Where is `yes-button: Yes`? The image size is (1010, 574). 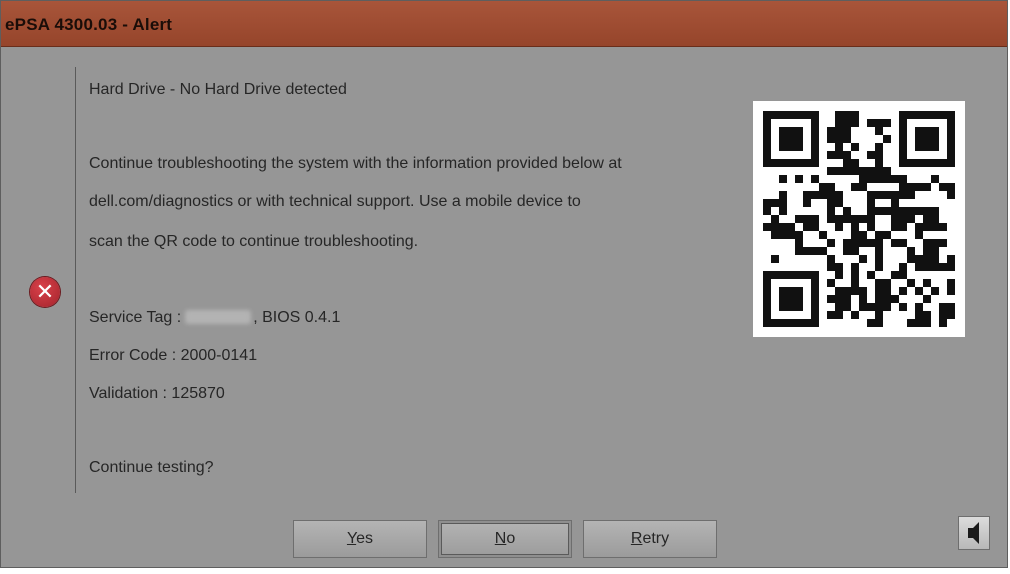 yes-button: Yes is located at coordinates (360, 539).